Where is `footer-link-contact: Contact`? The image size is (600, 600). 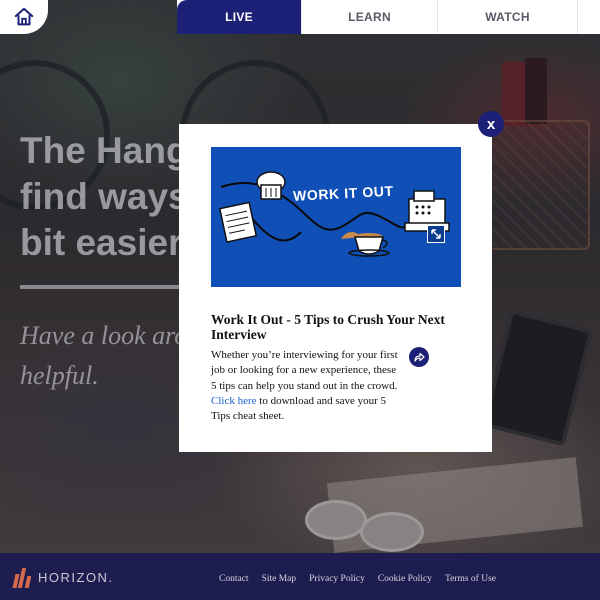
footer-link-contact: Contact is located at coordinates (234, 579).